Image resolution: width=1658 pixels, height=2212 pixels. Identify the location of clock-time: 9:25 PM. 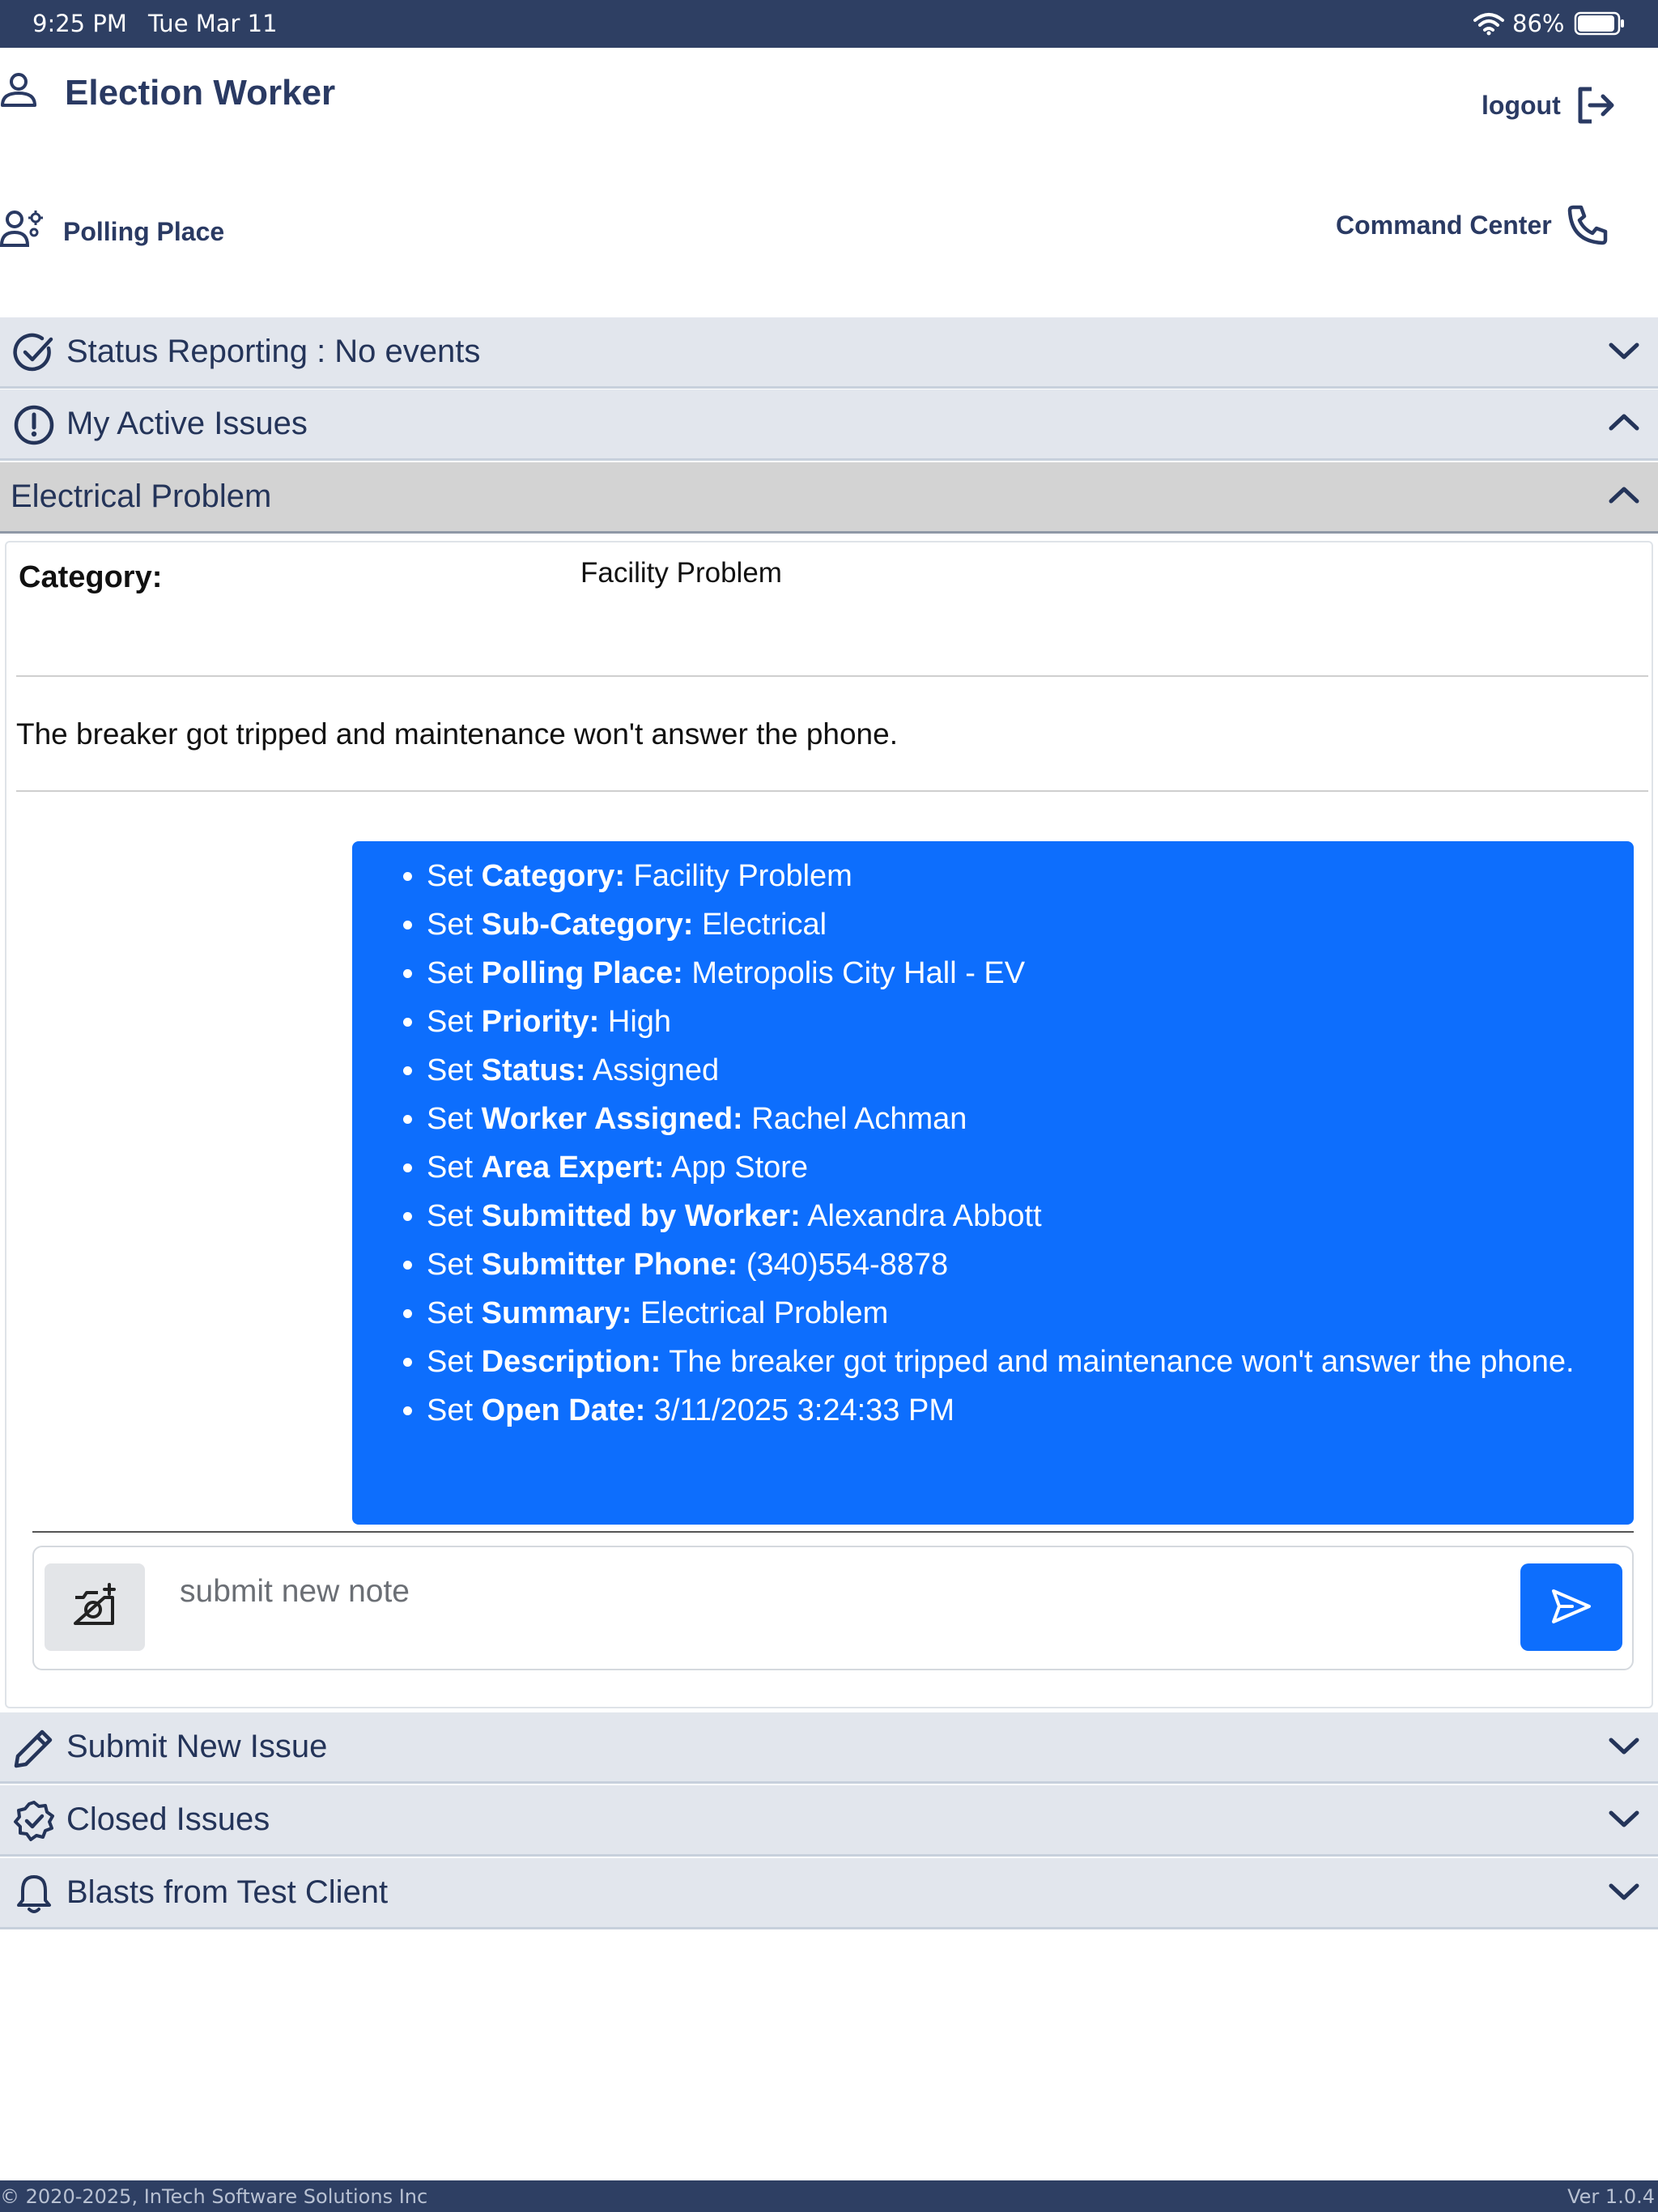
(79, 24).